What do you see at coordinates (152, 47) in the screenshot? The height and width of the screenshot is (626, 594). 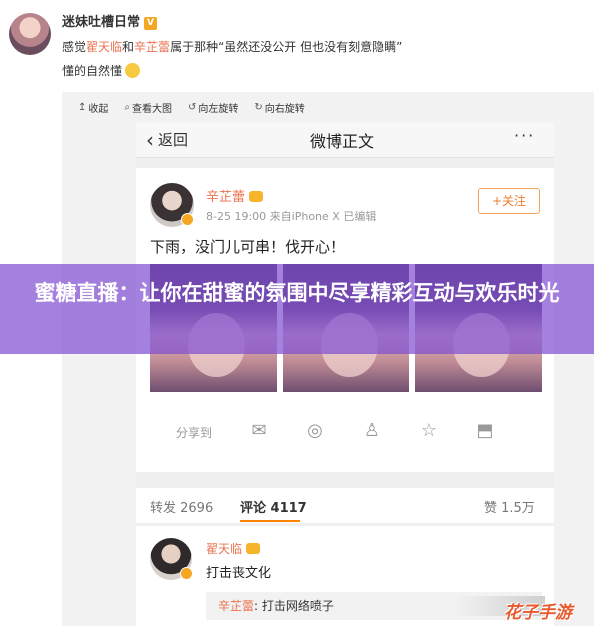 I see `mention-link-2: 辛芷蕾` at bounding box center [152, 47].